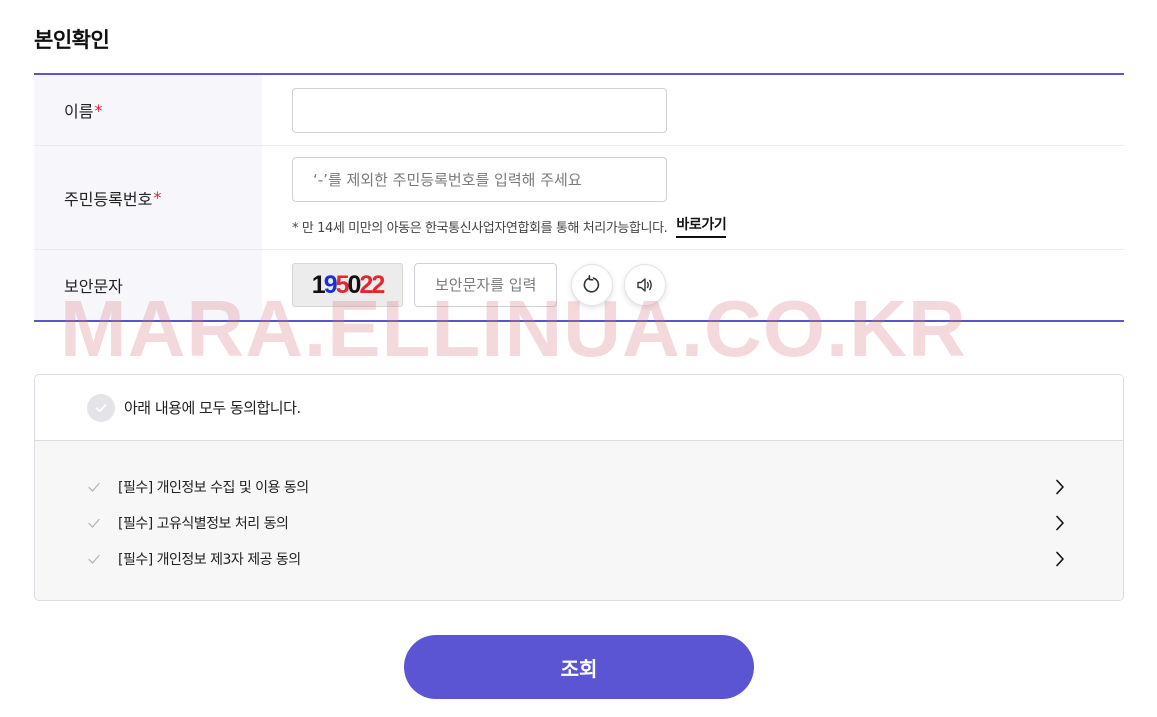 This screenshot has width=1157, height=717. I want to click on captcha-refresh-button, so click(592, 285).